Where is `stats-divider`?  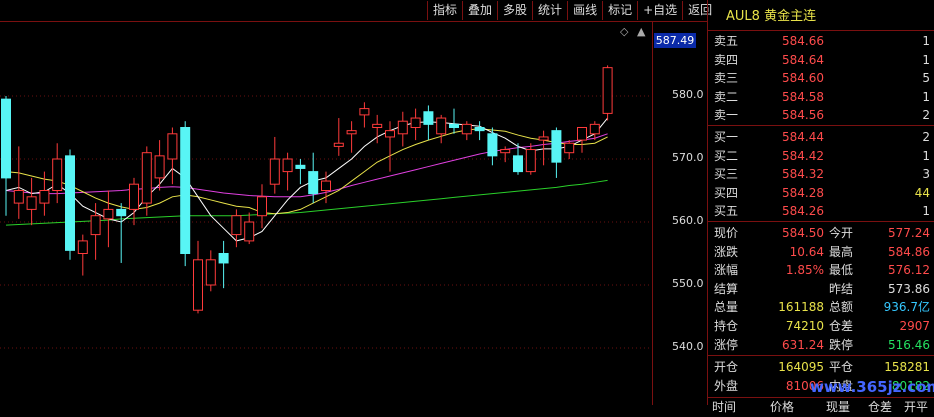
stats-divider is located at coordinates (821, 221).